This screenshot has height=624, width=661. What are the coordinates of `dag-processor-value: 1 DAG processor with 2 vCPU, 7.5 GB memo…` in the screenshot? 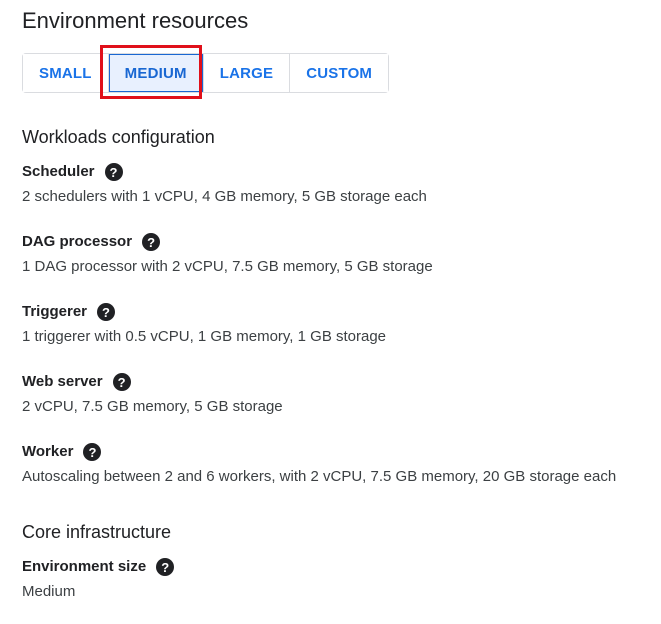 It's located at (227, 266).